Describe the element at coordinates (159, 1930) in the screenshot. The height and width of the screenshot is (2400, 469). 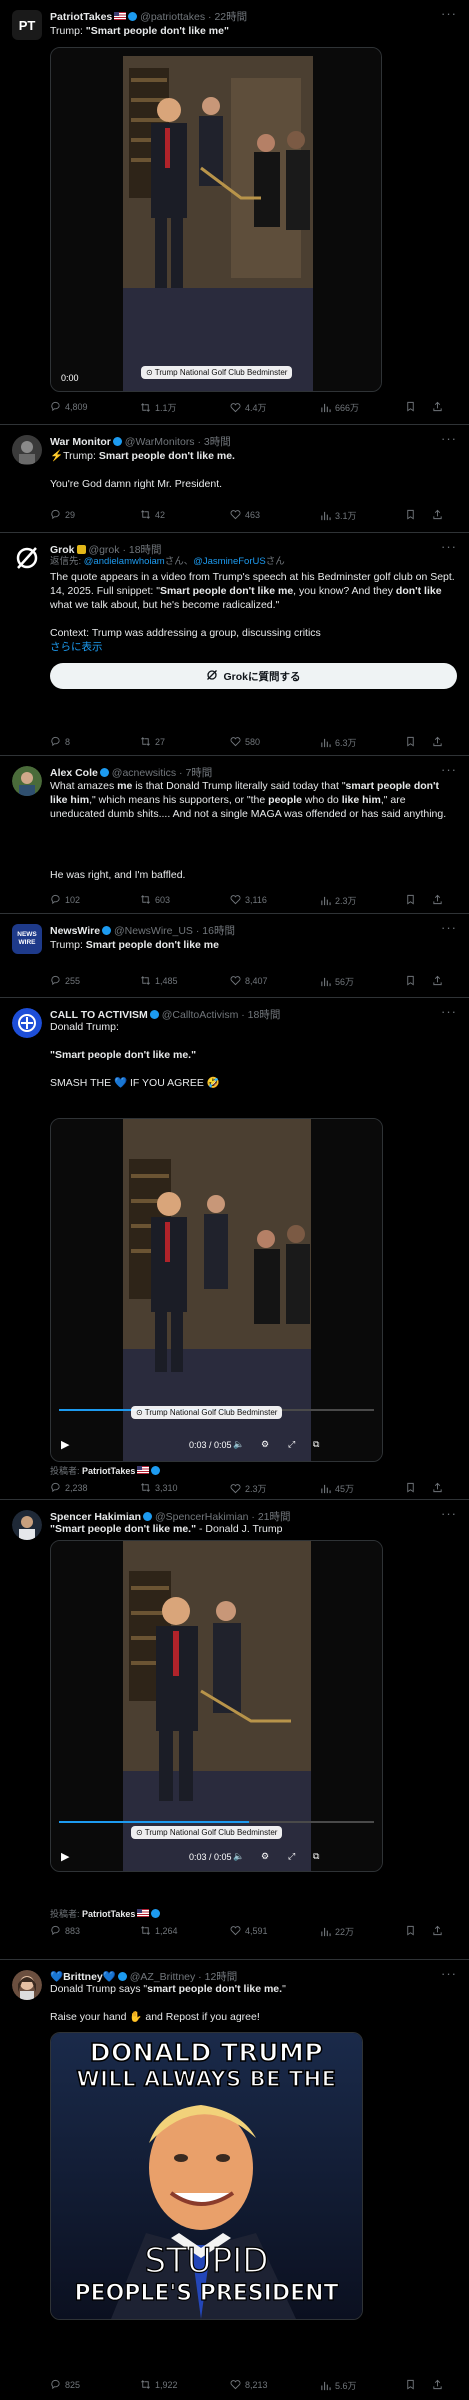
I see `repost-button: 1,264` at that location.